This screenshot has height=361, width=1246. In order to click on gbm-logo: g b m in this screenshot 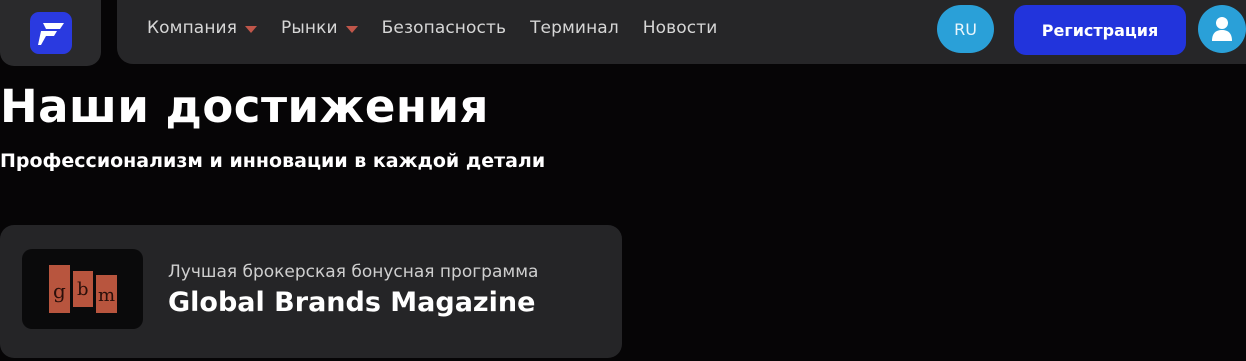, I will do `click(82, 289)`.